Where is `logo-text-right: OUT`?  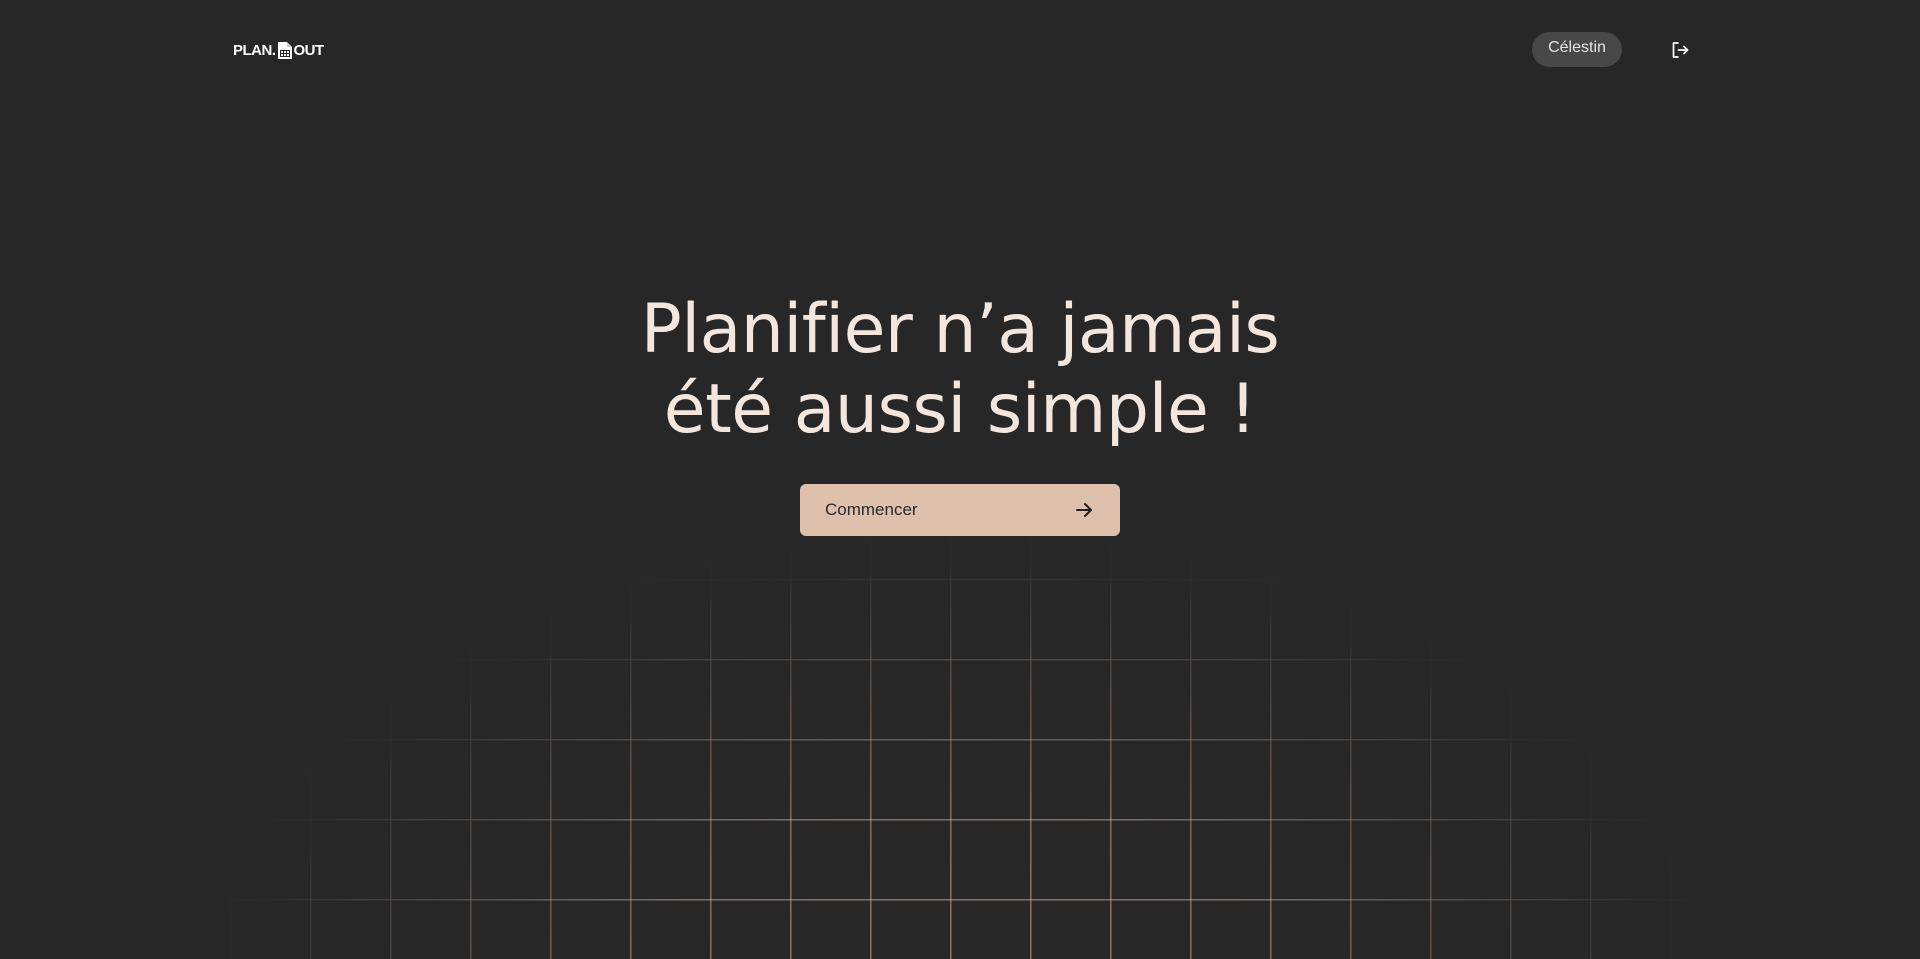 logo-text-right: OUT is located at coordinates (309, 50).